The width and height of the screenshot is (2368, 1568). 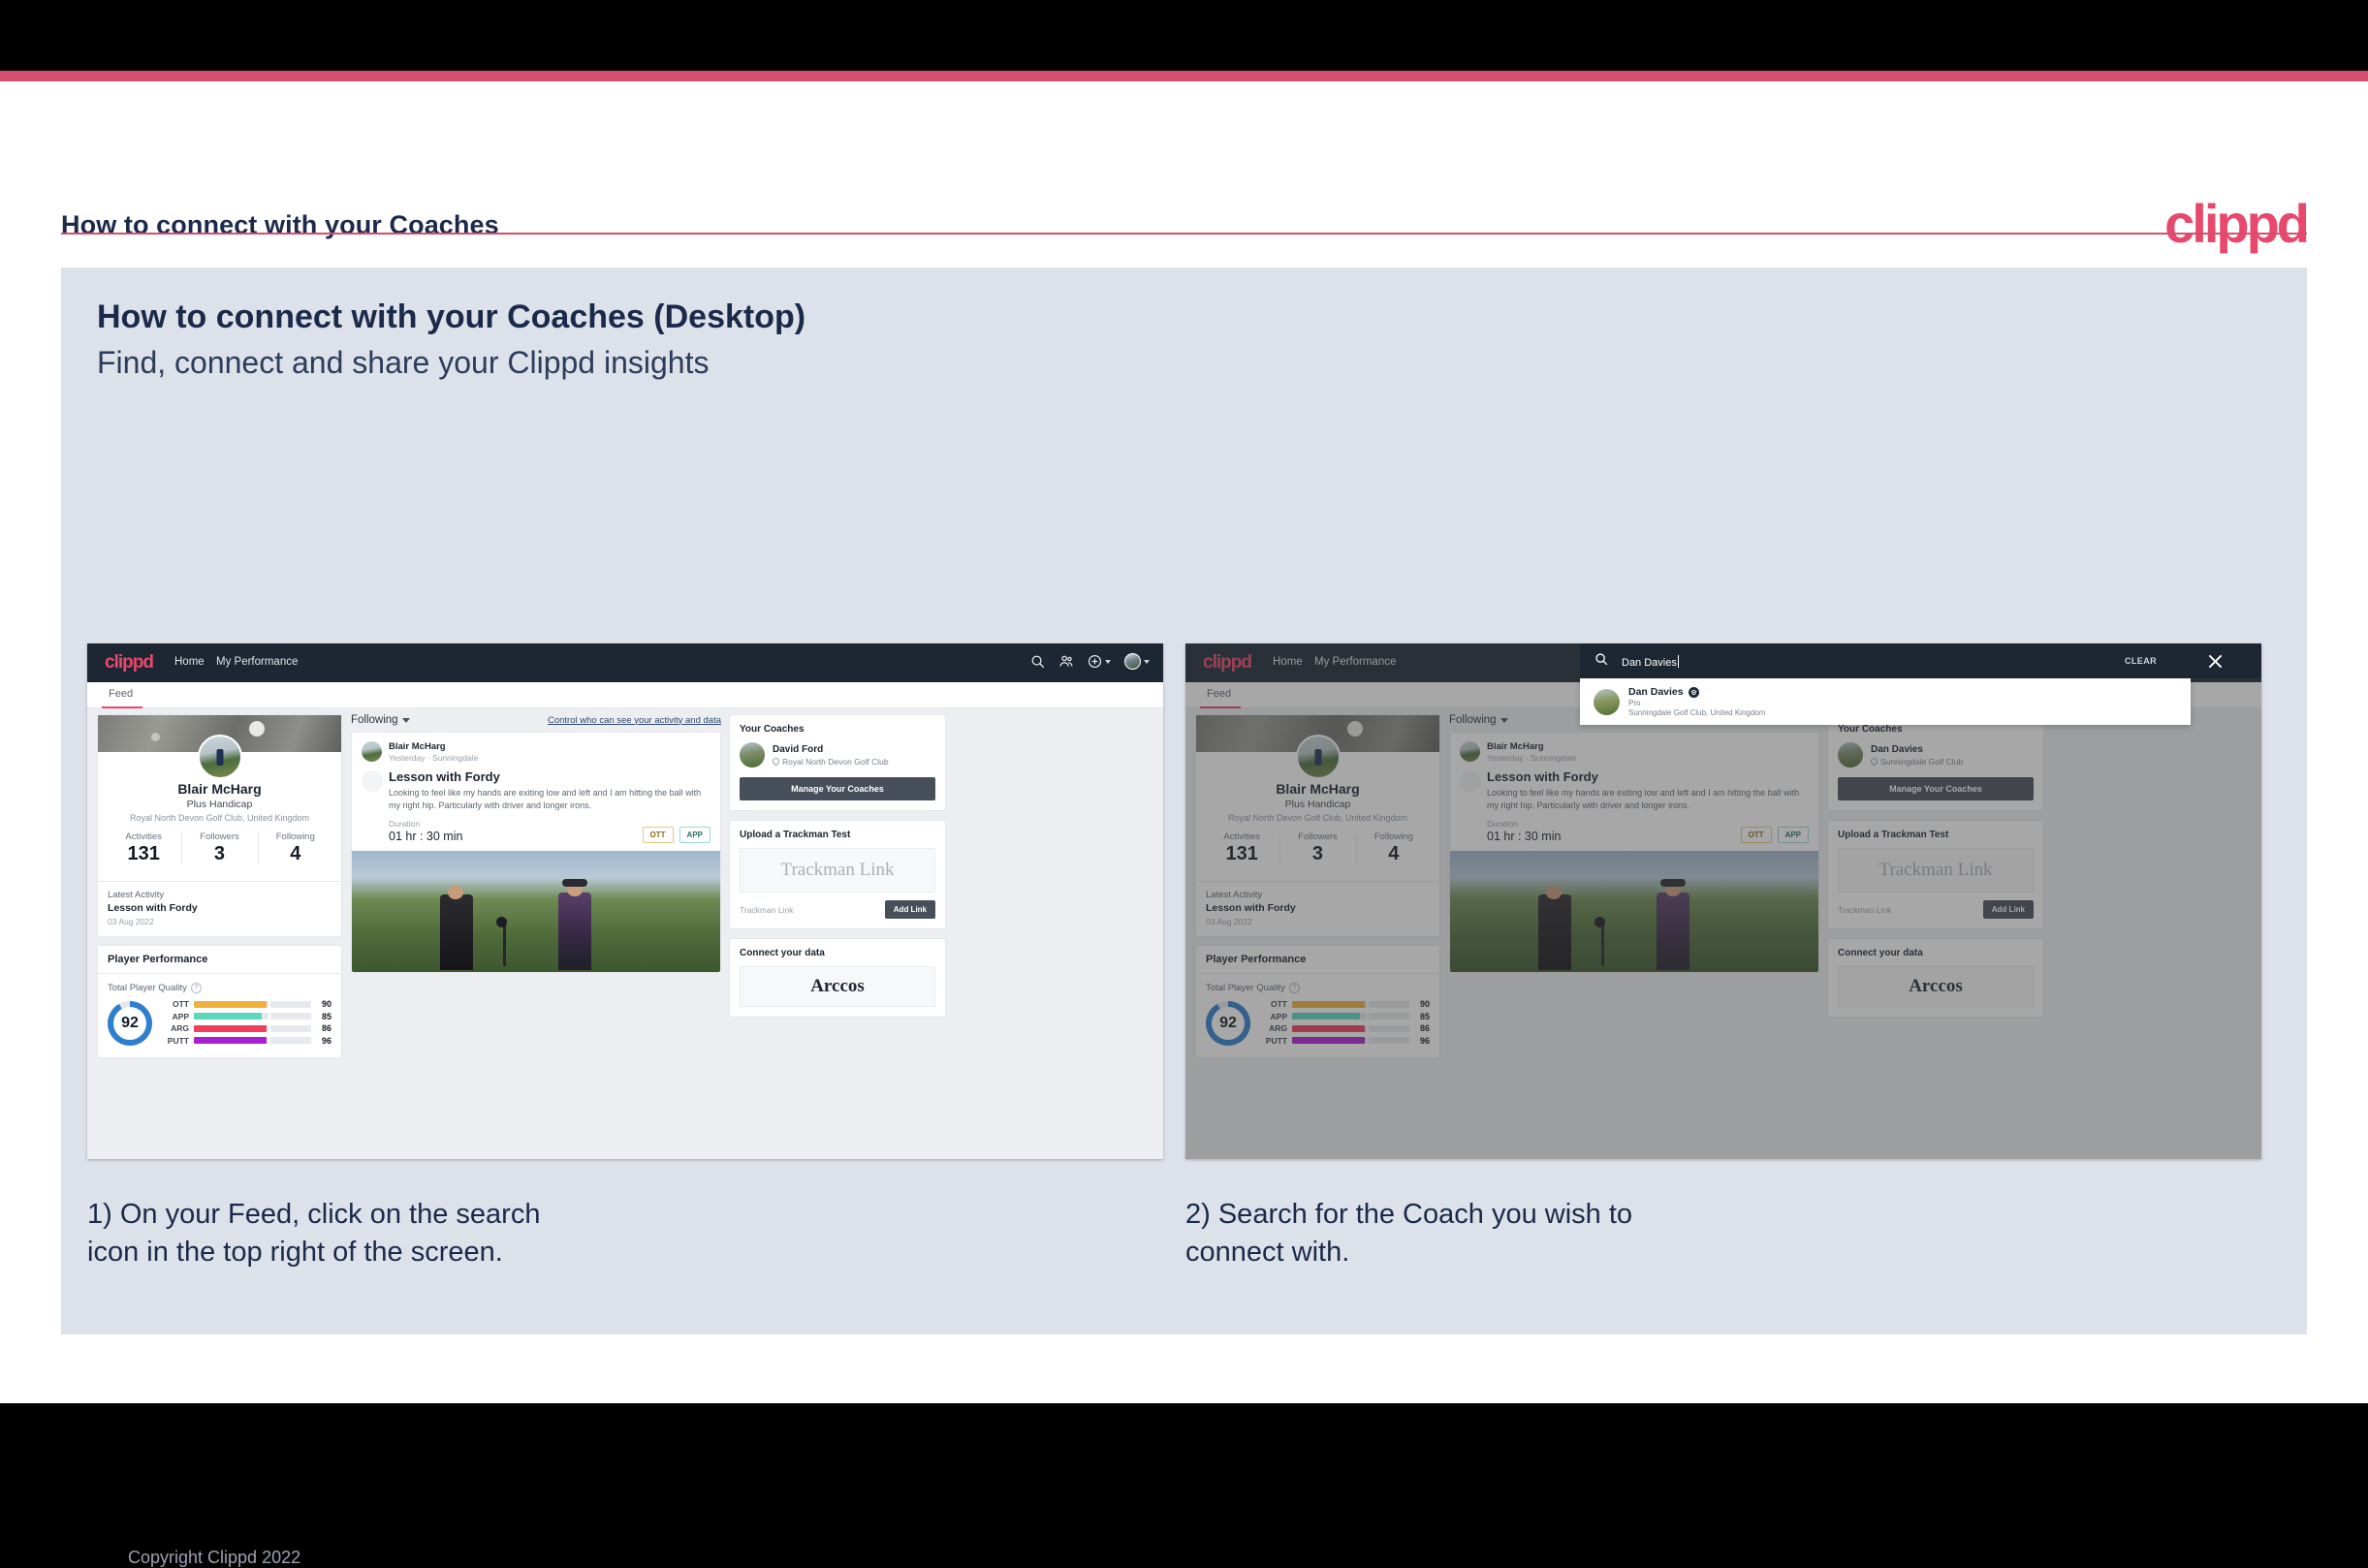 What do you see at coordinates (837, 789) in the screenshot?
I see `manage-coaches-button: Manage Your Coaches` at bounding box center [837, 789].